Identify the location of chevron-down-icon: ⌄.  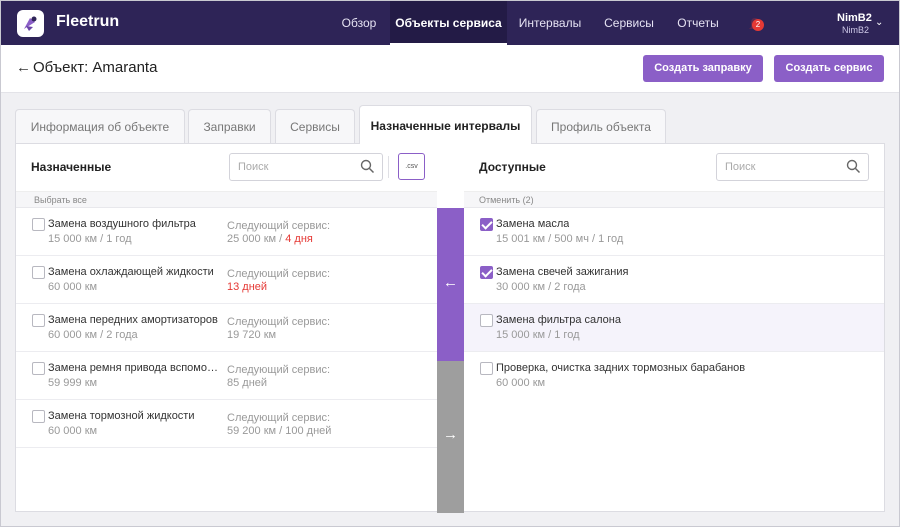
(879, 22).